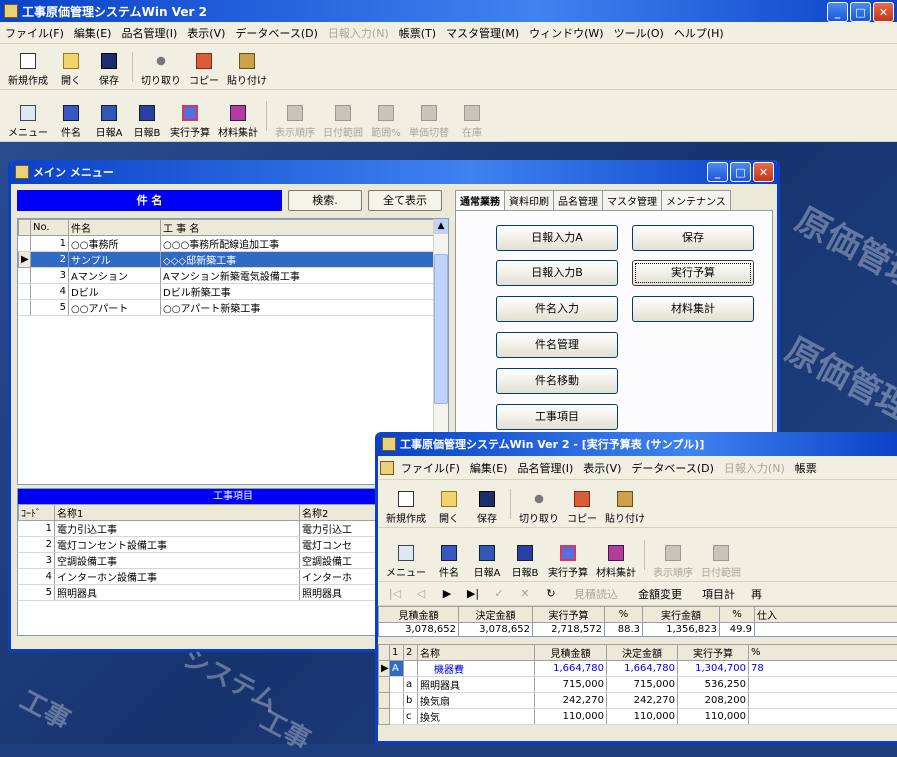  Describe the element at coordinates (721, 562) in the screenshot. I see `date-range-button: 日付範囲` at that location.